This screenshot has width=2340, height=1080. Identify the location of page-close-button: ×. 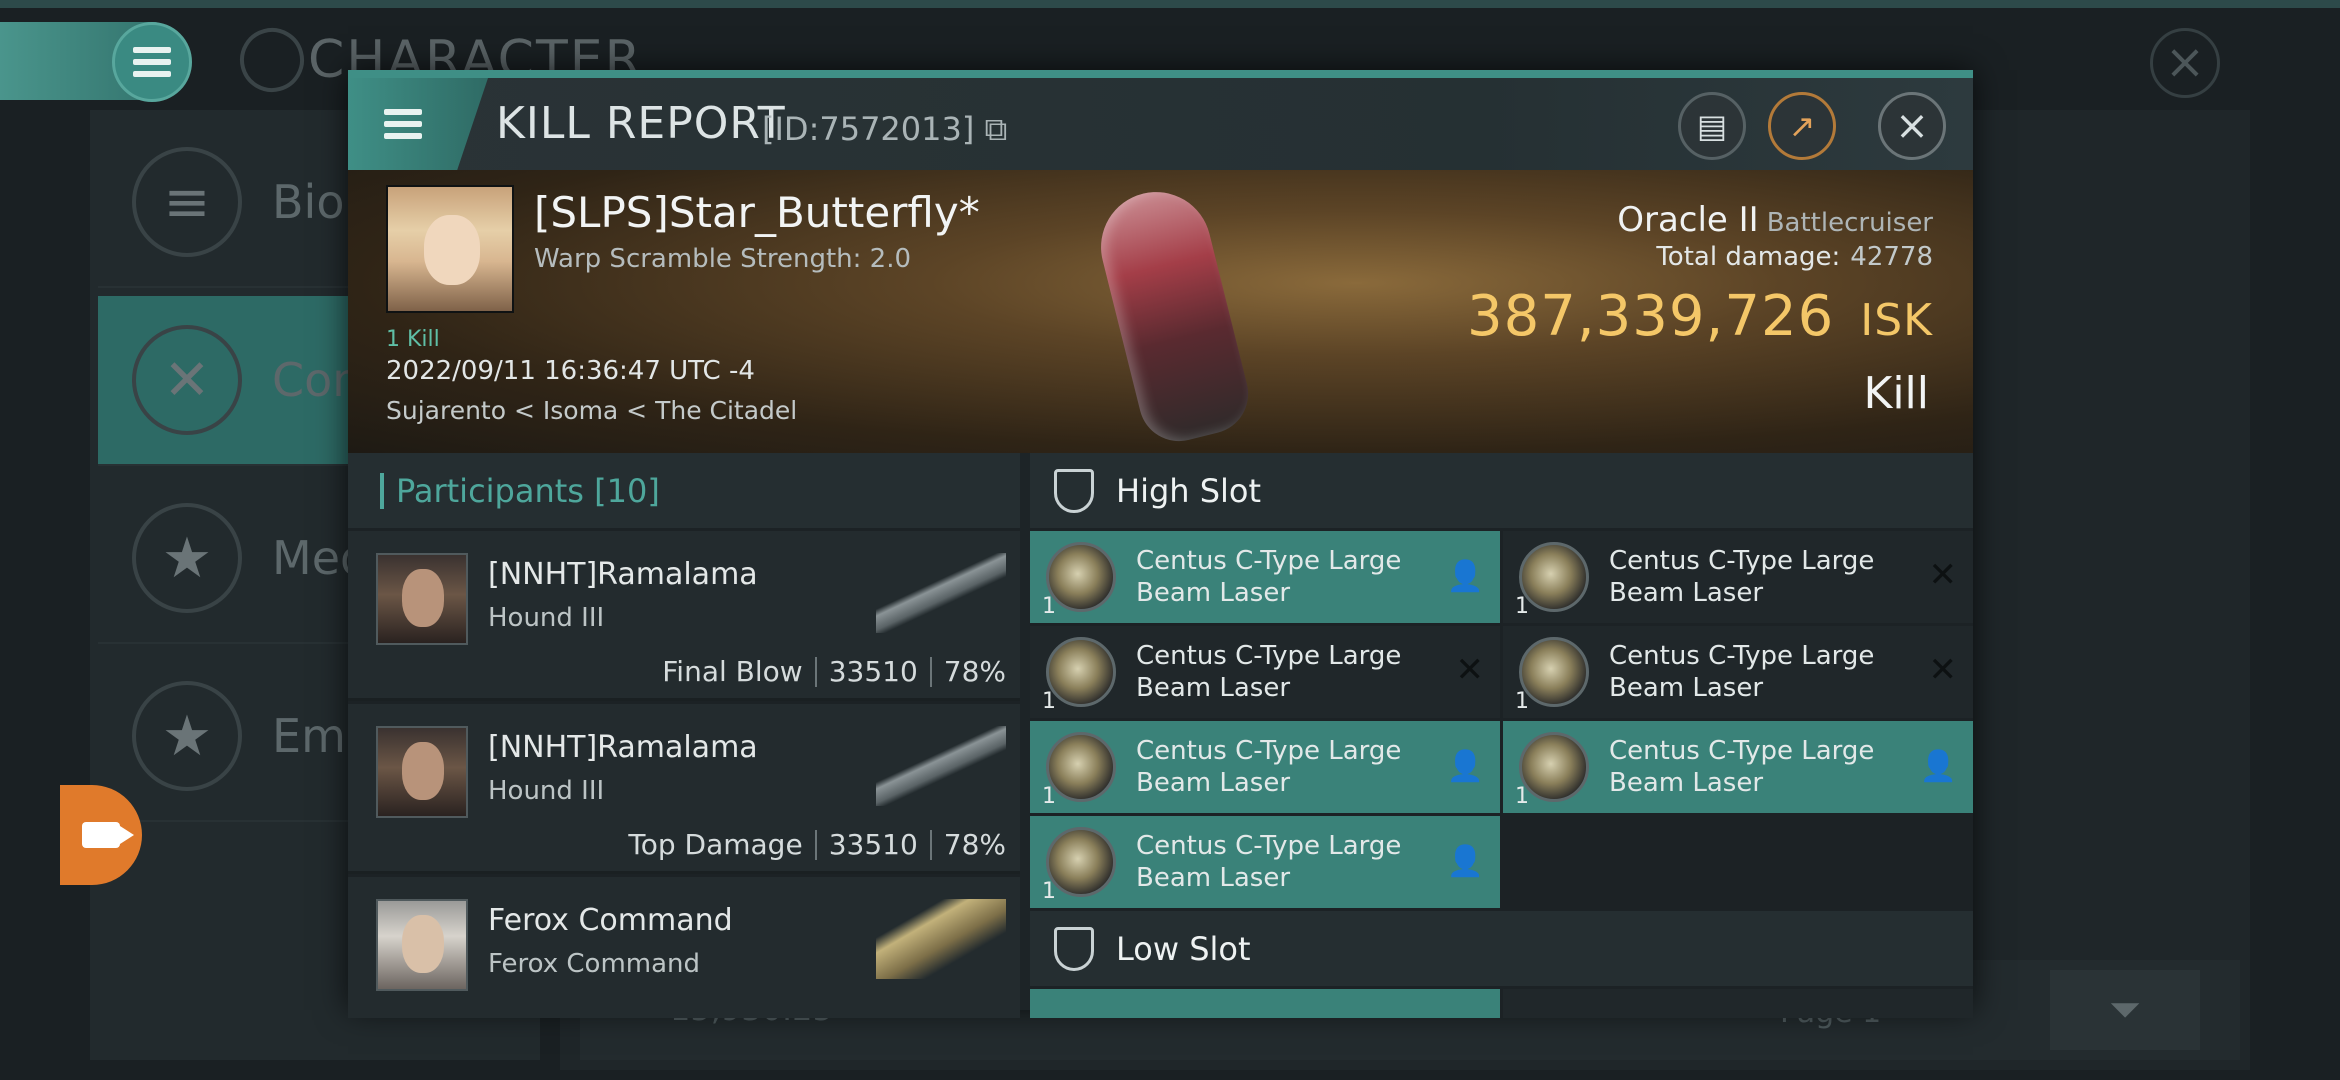
(2185, 63).